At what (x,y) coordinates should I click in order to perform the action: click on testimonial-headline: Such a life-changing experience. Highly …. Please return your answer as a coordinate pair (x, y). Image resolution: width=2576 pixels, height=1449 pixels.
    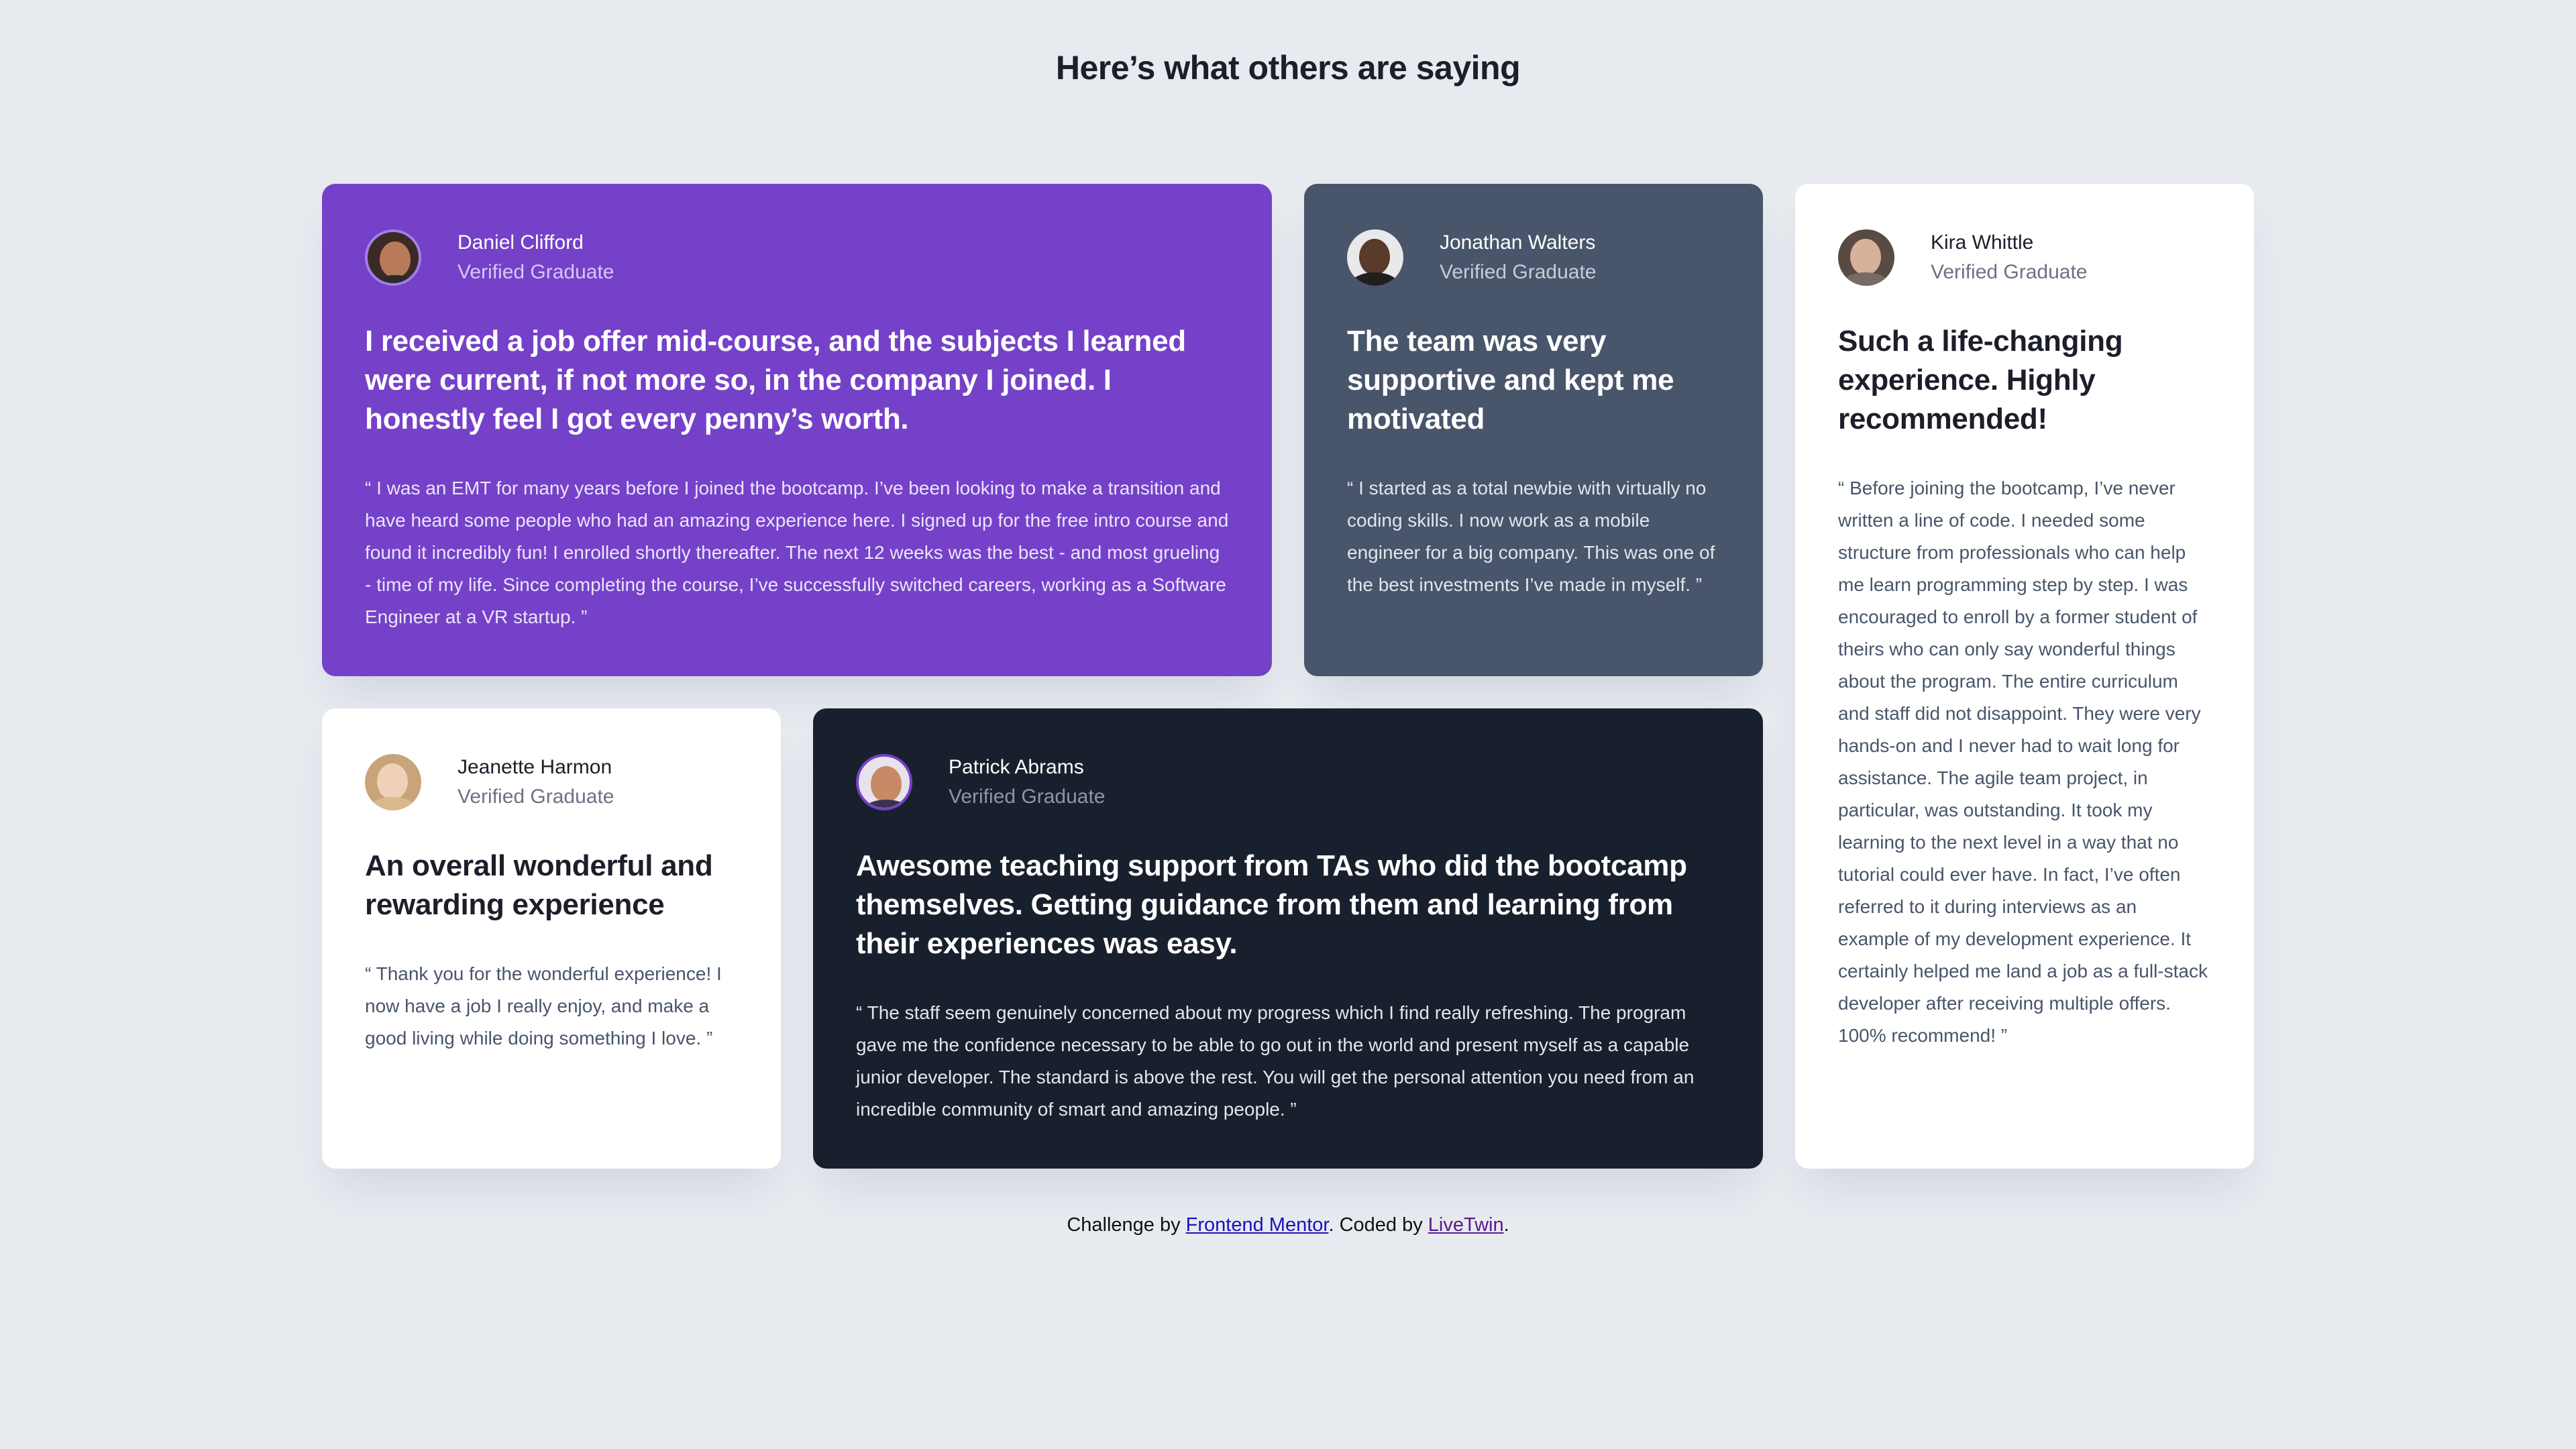
    Looking at the image, I should click on (1980, 380).